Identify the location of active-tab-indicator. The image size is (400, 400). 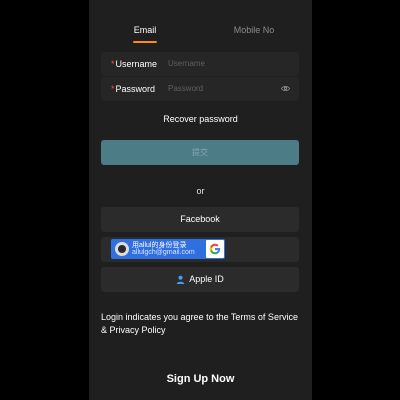
(145, 42).